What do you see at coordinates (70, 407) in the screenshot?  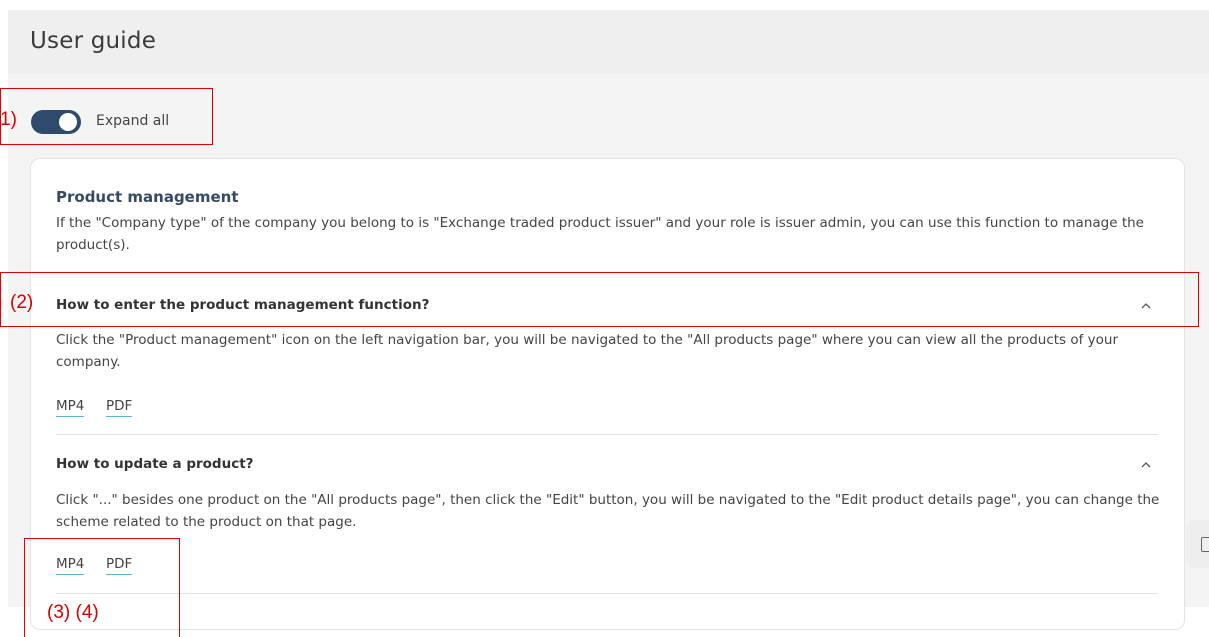 I see `mp4-link: MP4` at bounding box center [70, 407].